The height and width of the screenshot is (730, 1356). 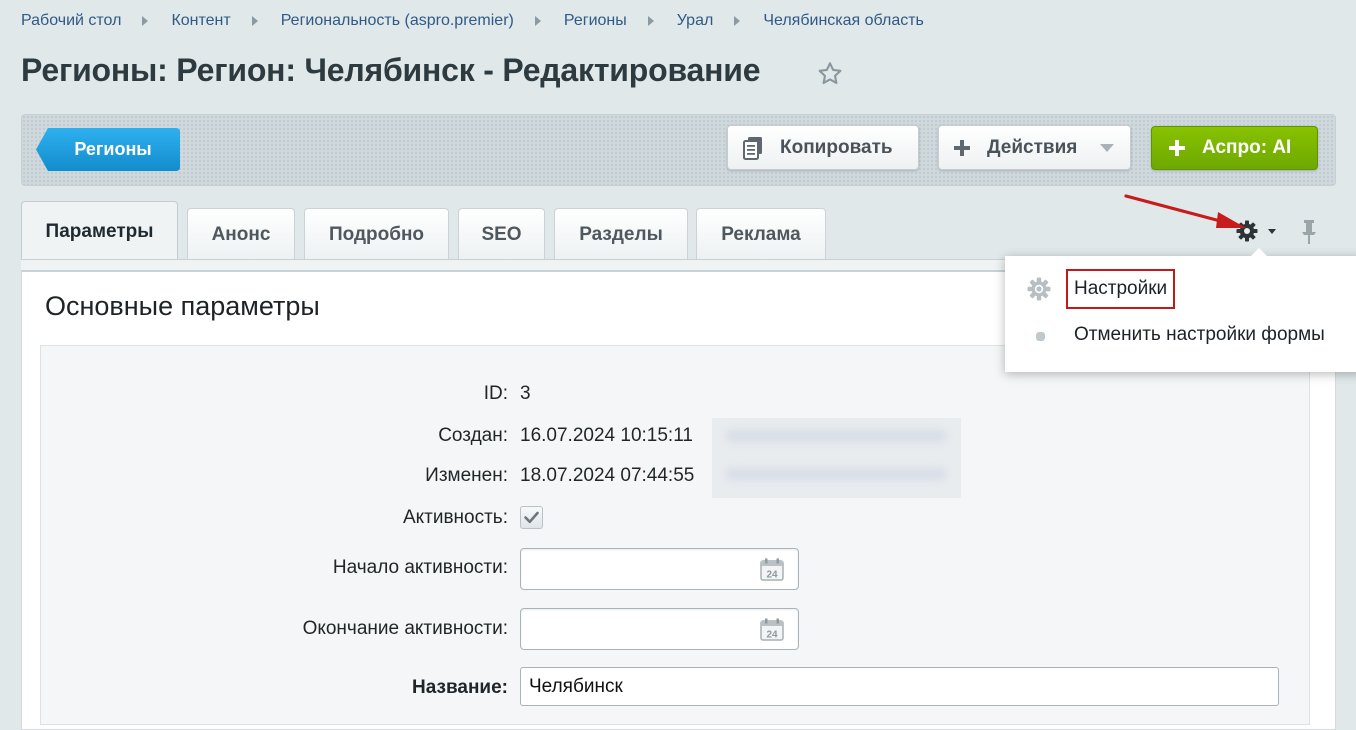 I want to click on checkmark-icon, so click(x=531, y=517).